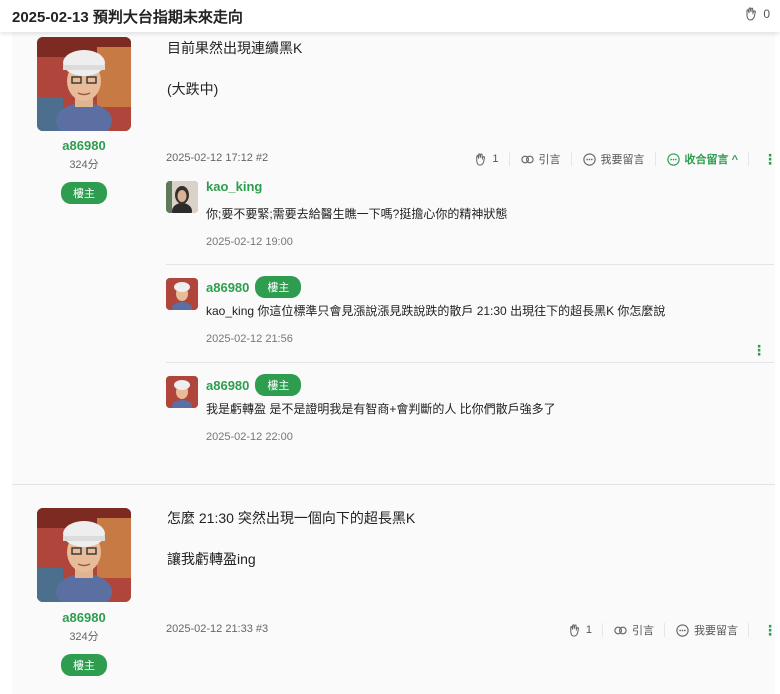 The height and width of the screenshot is (694, 780). I want to click on reply-header: kao_king, so click(234, 186).